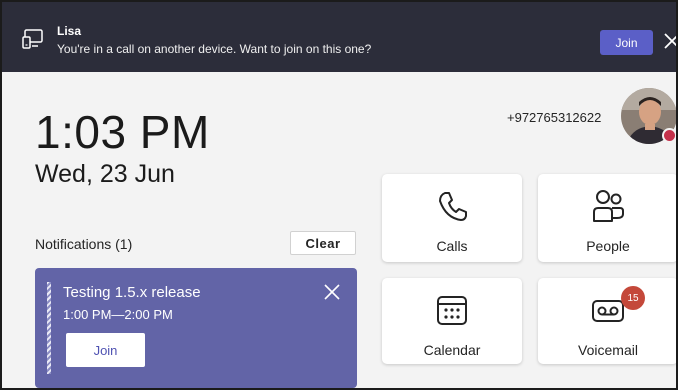 The image size is (678, 390). What do you see at coordinates (452, 310) in the screenshot?
I see `calendar-icon` at bounding box center [452, 310].